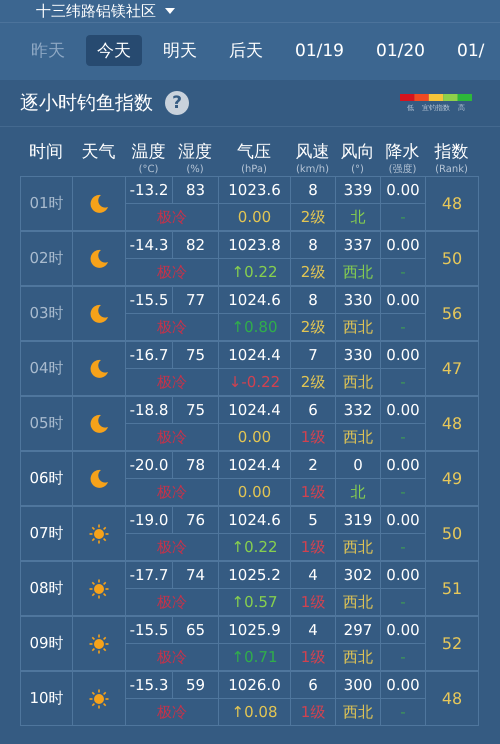 The image size is (500, 744). I want to click on day-tab: 后天, so click(246, 50).